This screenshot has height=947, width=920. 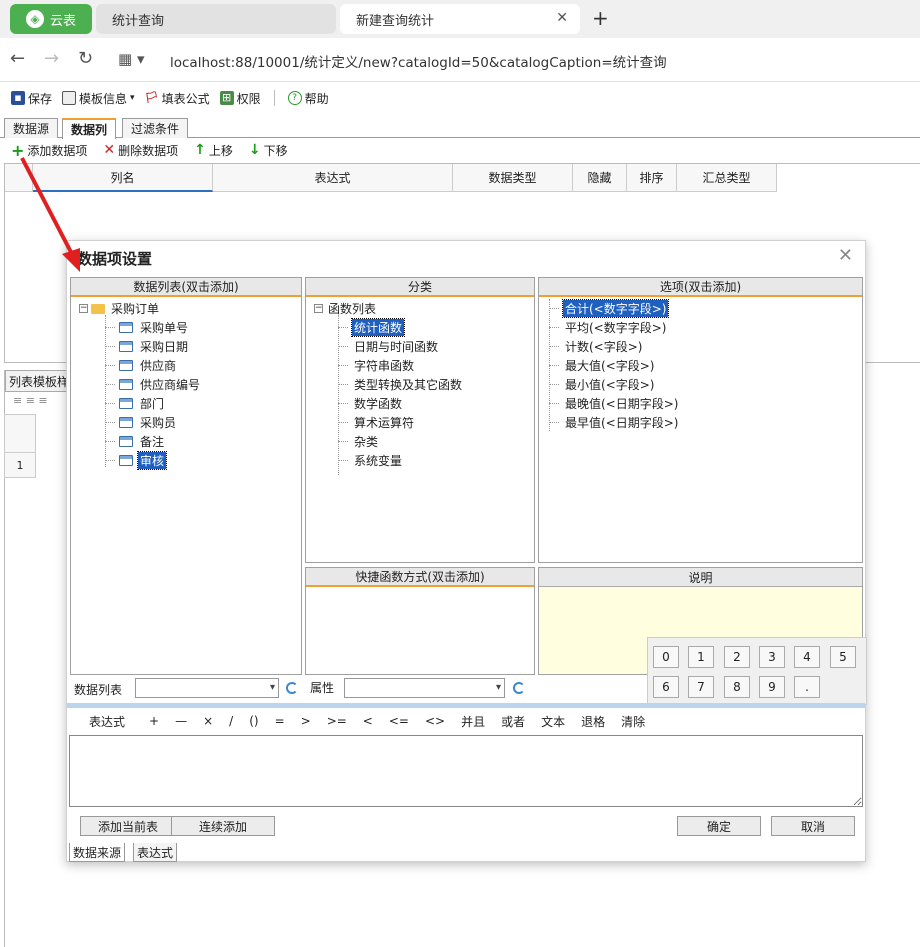 I want to click on tree-item: 采购日期, so click(x=186, y=346).